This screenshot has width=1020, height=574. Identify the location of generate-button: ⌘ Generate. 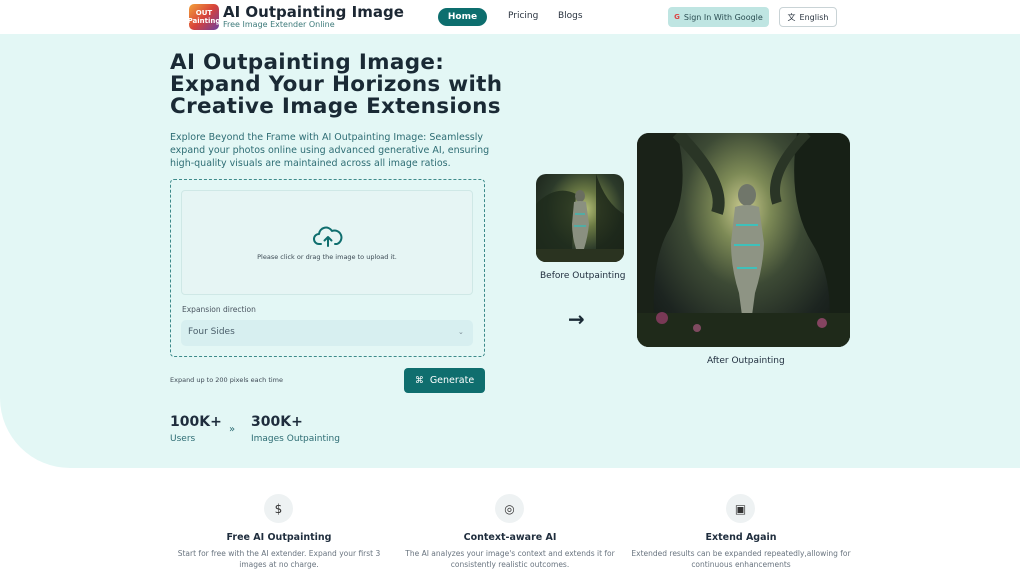
(444, 380).